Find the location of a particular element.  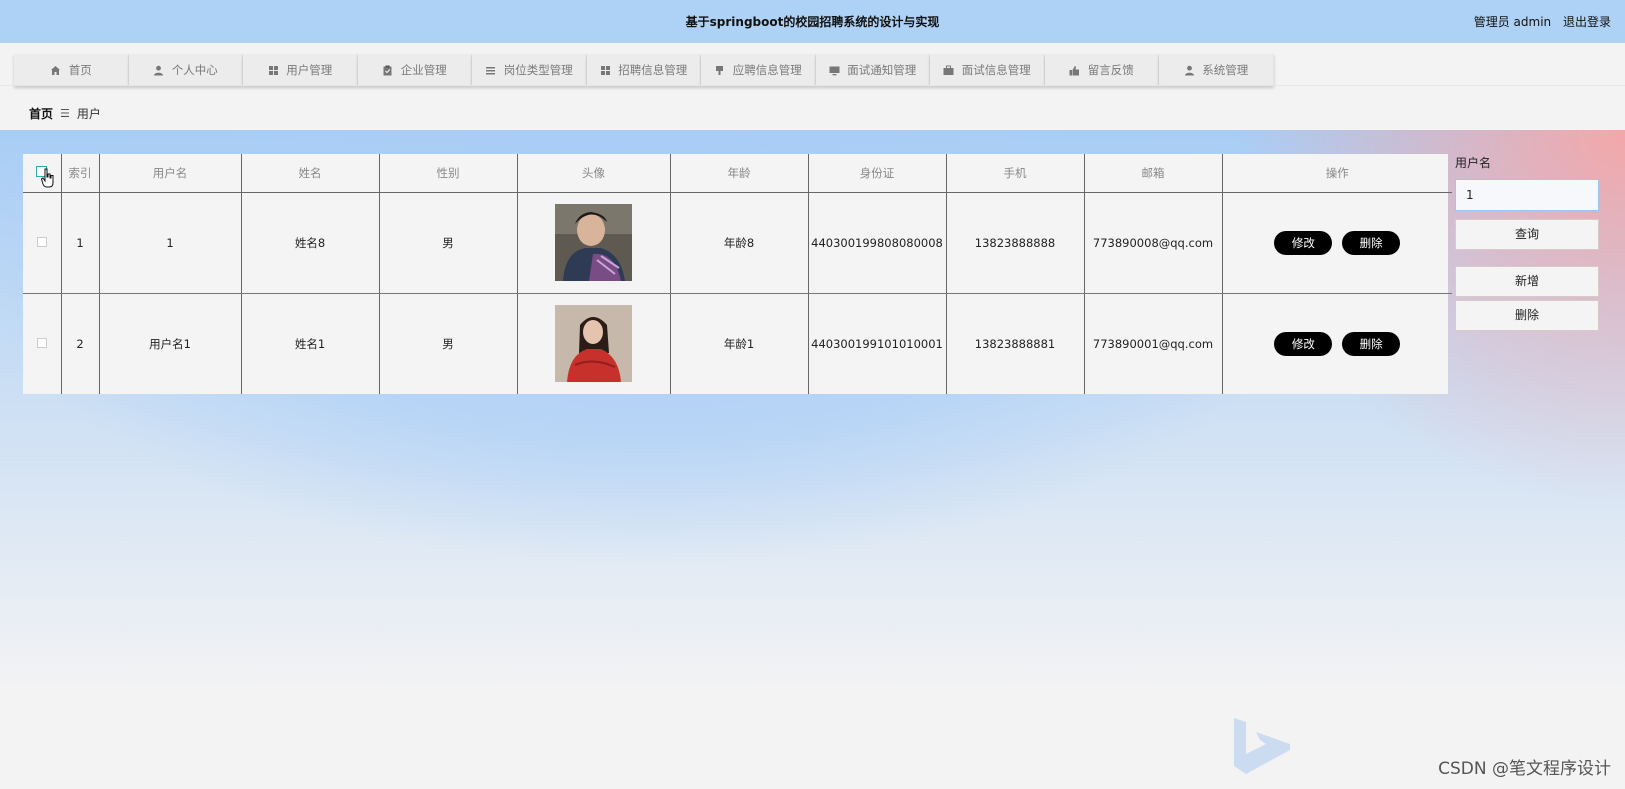

cell-age: 年龄8 is located at coordinates (738, 243).